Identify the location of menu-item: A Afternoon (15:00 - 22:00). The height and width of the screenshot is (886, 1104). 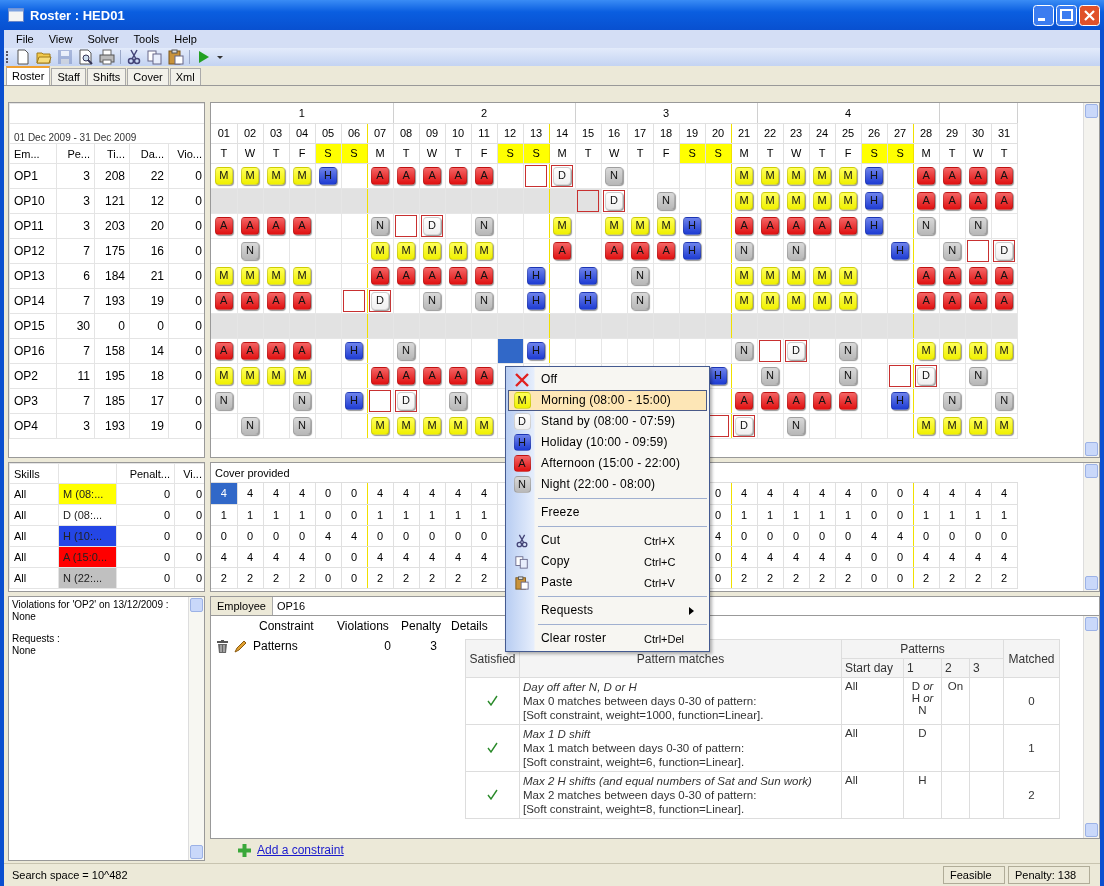
(607, 463).